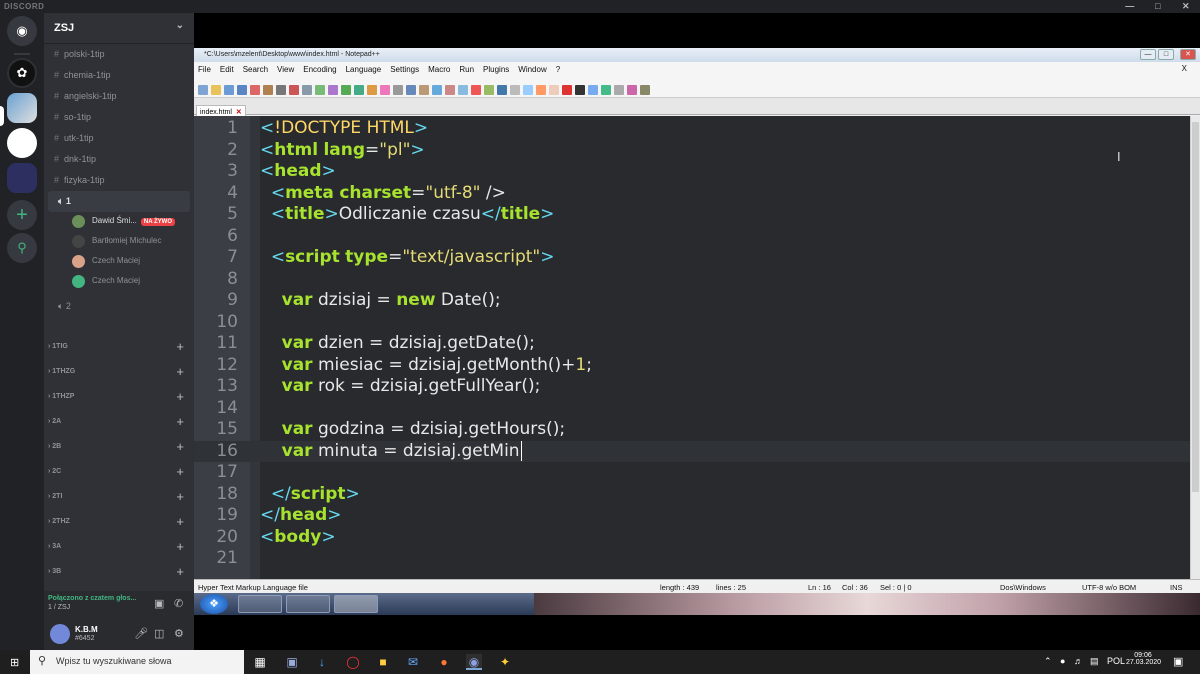  I want to click on taskbar-search: ⚲ Wpisz tu wyszukiwane słowa, so click(137, 662).